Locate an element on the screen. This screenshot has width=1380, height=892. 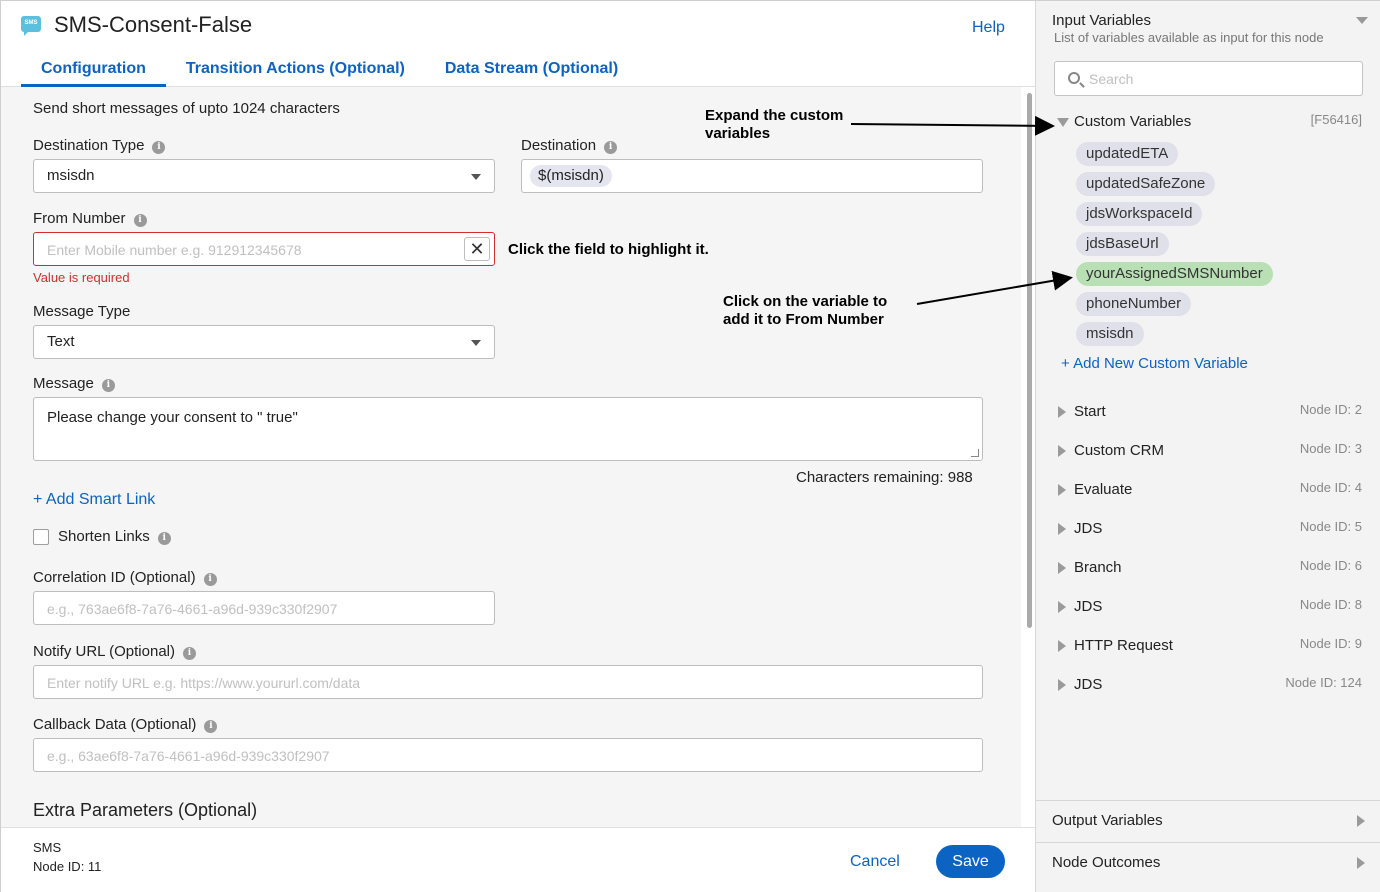
destination-type-label: Destination Type i is located at coordinates (99, 145).